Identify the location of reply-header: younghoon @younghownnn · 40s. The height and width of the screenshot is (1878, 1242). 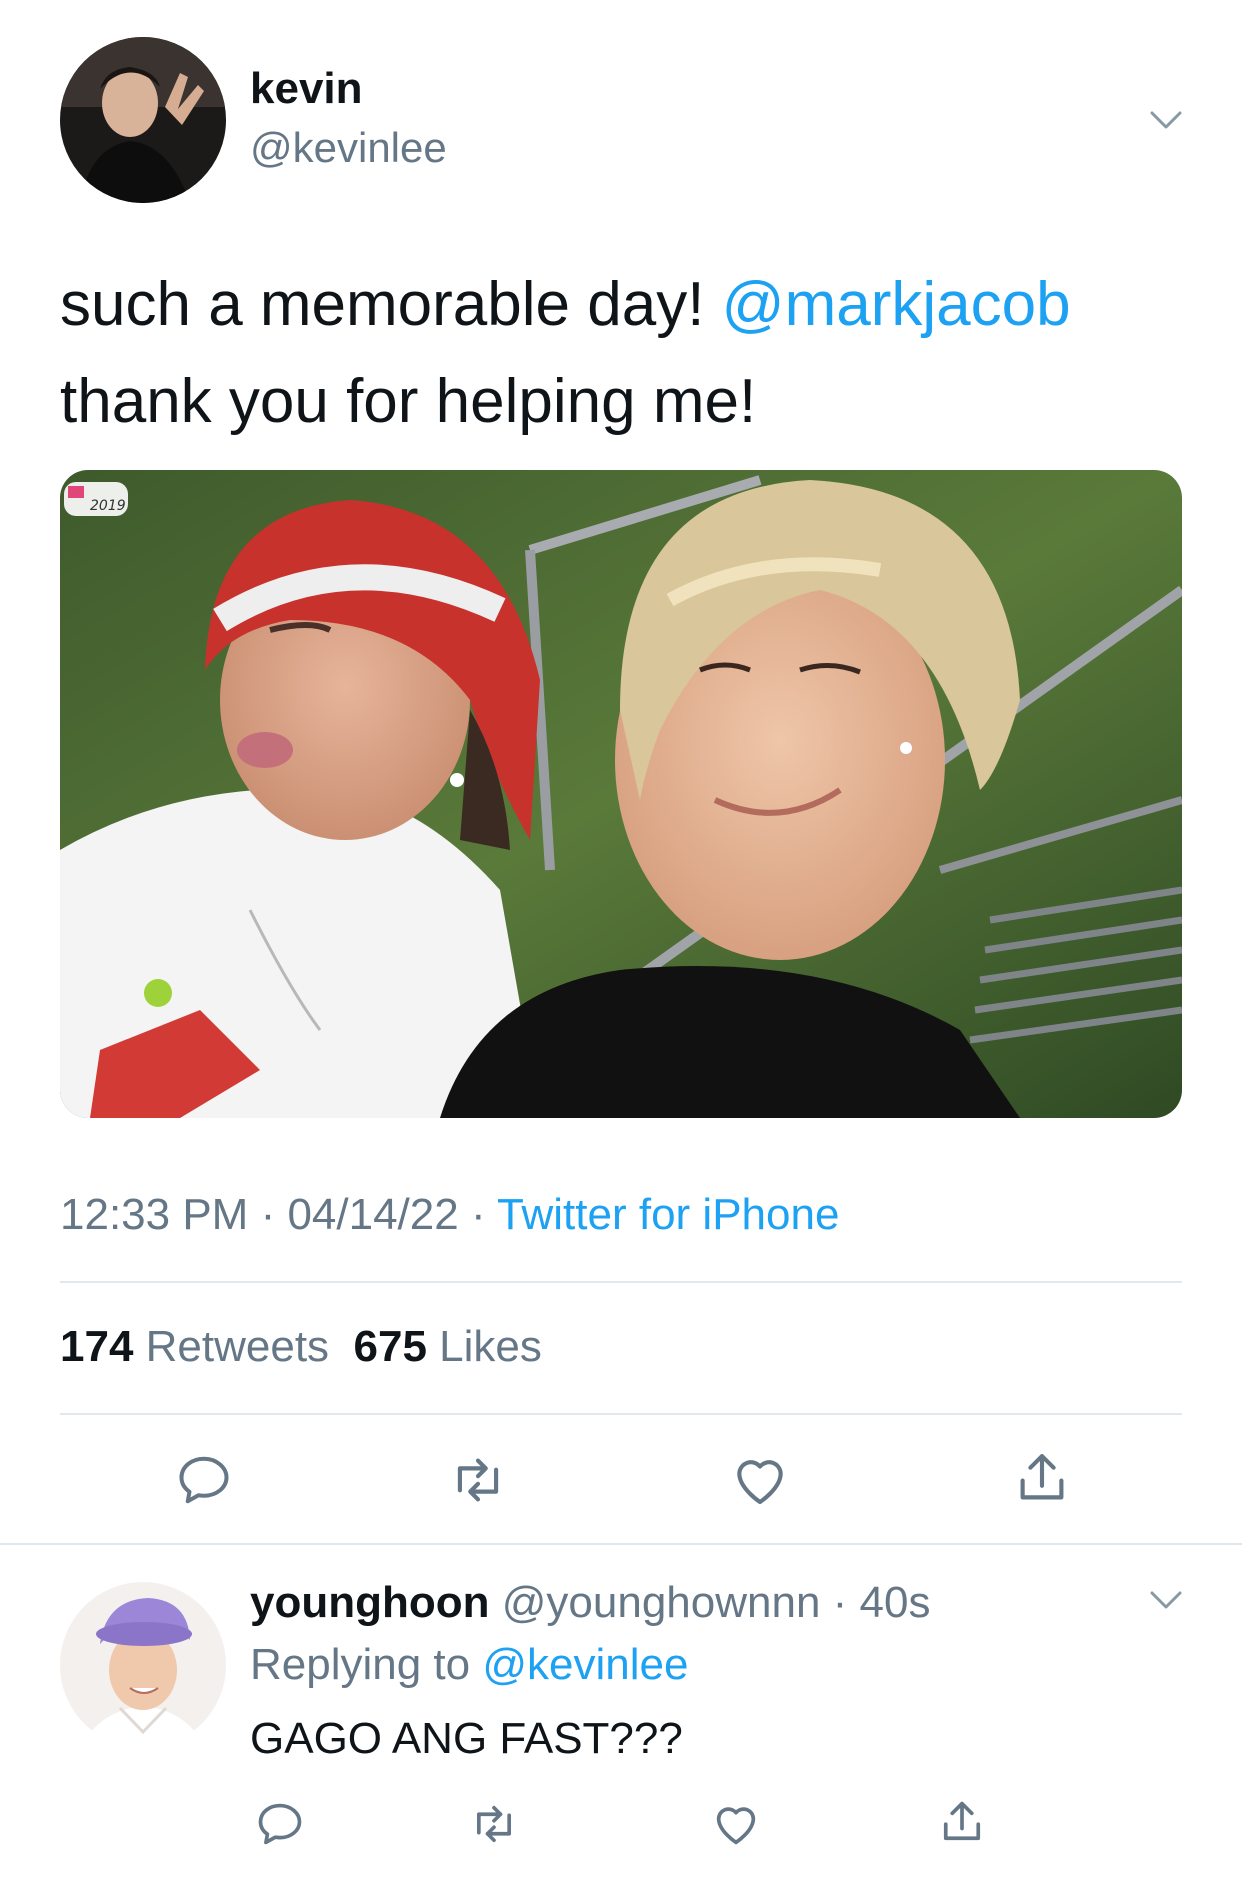
(590, 1603).